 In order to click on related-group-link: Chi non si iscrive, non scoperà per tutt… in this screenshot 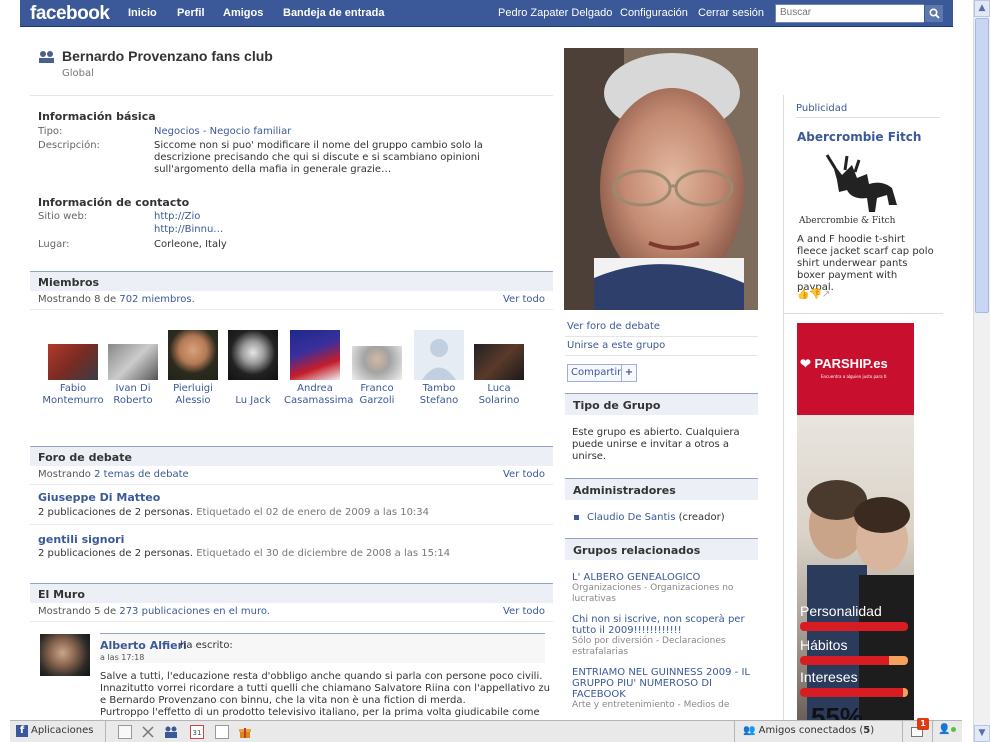, I will do `click(662, 625)`.